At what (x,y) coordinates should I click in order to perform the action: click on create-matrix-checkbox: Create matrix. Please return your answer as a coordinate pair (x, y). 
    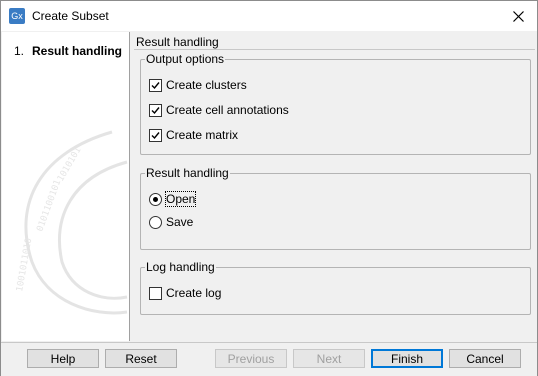
    Looking at the image, I should click on (193, 135).